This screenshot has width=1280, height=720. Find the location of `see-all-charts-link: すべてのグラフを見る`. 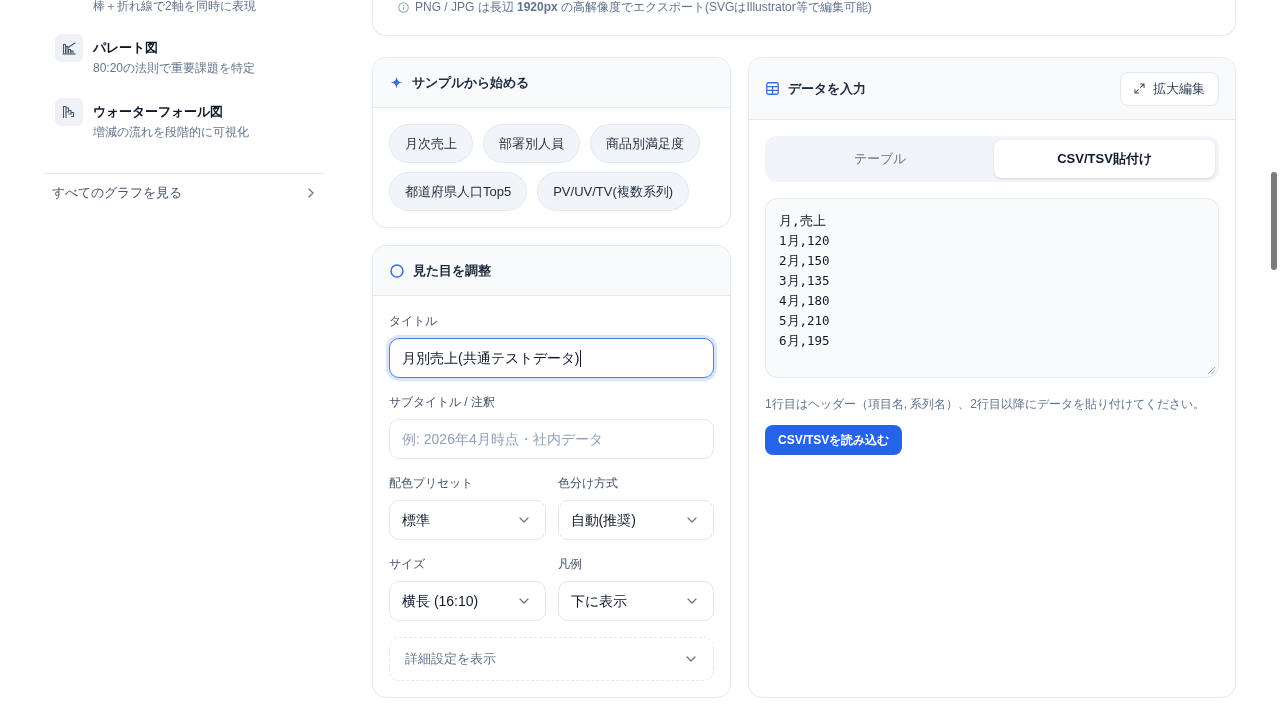

see-all-charts-link: すべてのグラフを見る is located at coordinates (184, 193).